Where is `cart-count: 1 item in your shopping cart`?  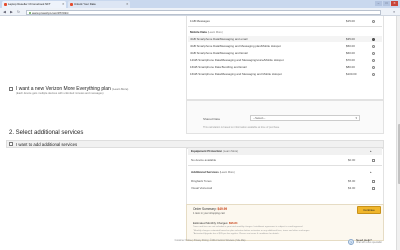 cart-count: 1 item in your shopping cart is located at coordinates (209, 213).